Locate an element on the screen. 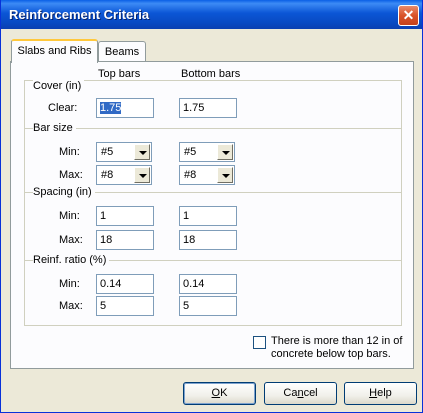  tab-slabs-and-ribs-label: Slabs and Ribs is located at coordinates (54, 51).